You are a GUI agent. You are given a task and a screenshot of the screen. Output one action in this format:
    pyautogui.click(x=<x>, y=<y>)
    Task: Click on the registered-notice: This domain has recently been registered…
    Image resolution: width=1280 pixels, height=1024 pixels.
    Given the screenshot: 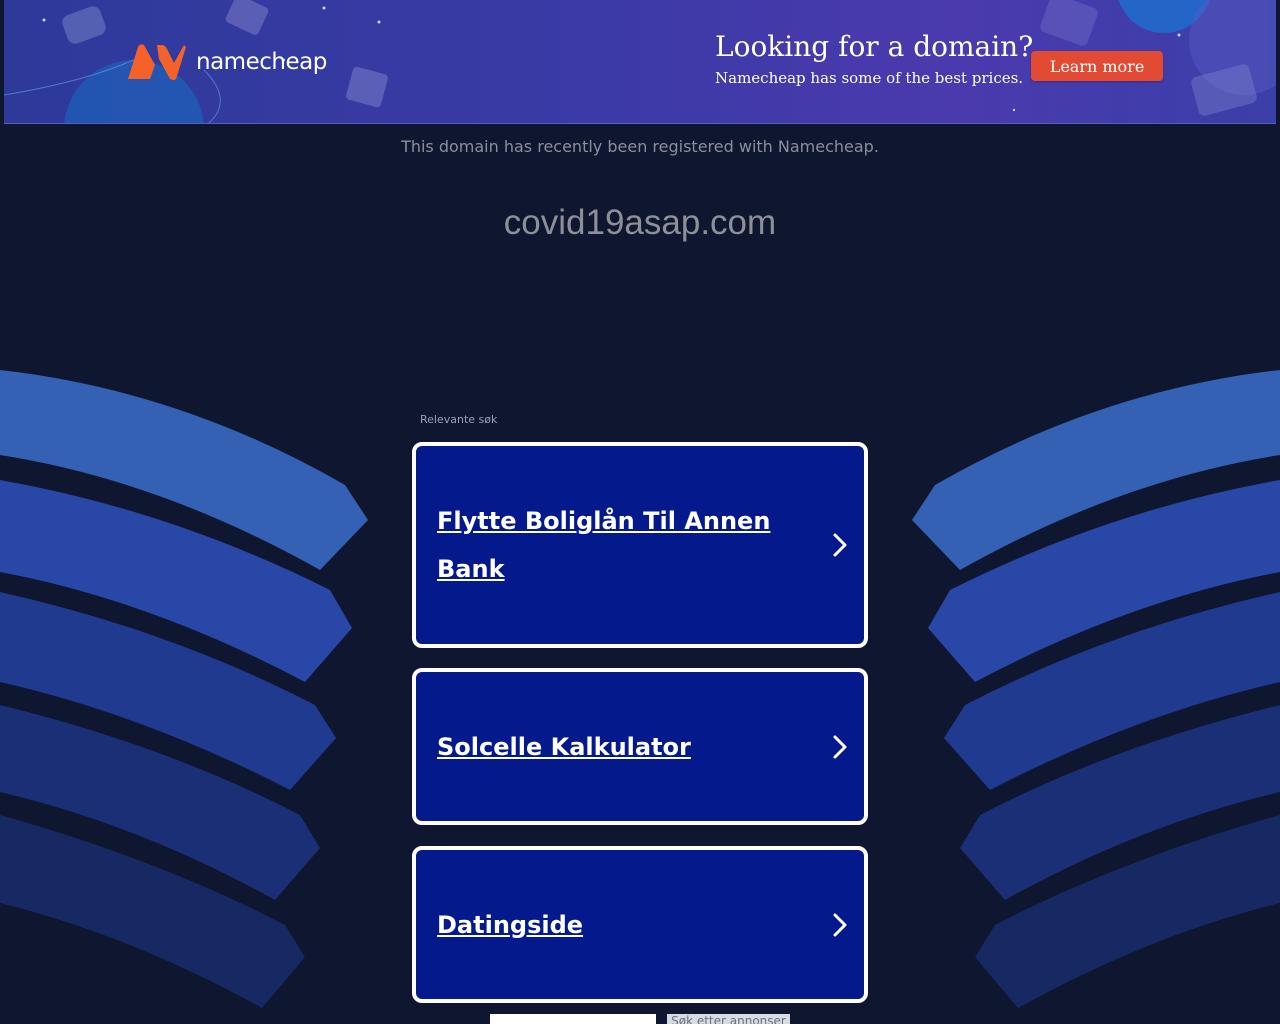 What is the action you would take?
    pyautogui.click(x=640, y=146)
    